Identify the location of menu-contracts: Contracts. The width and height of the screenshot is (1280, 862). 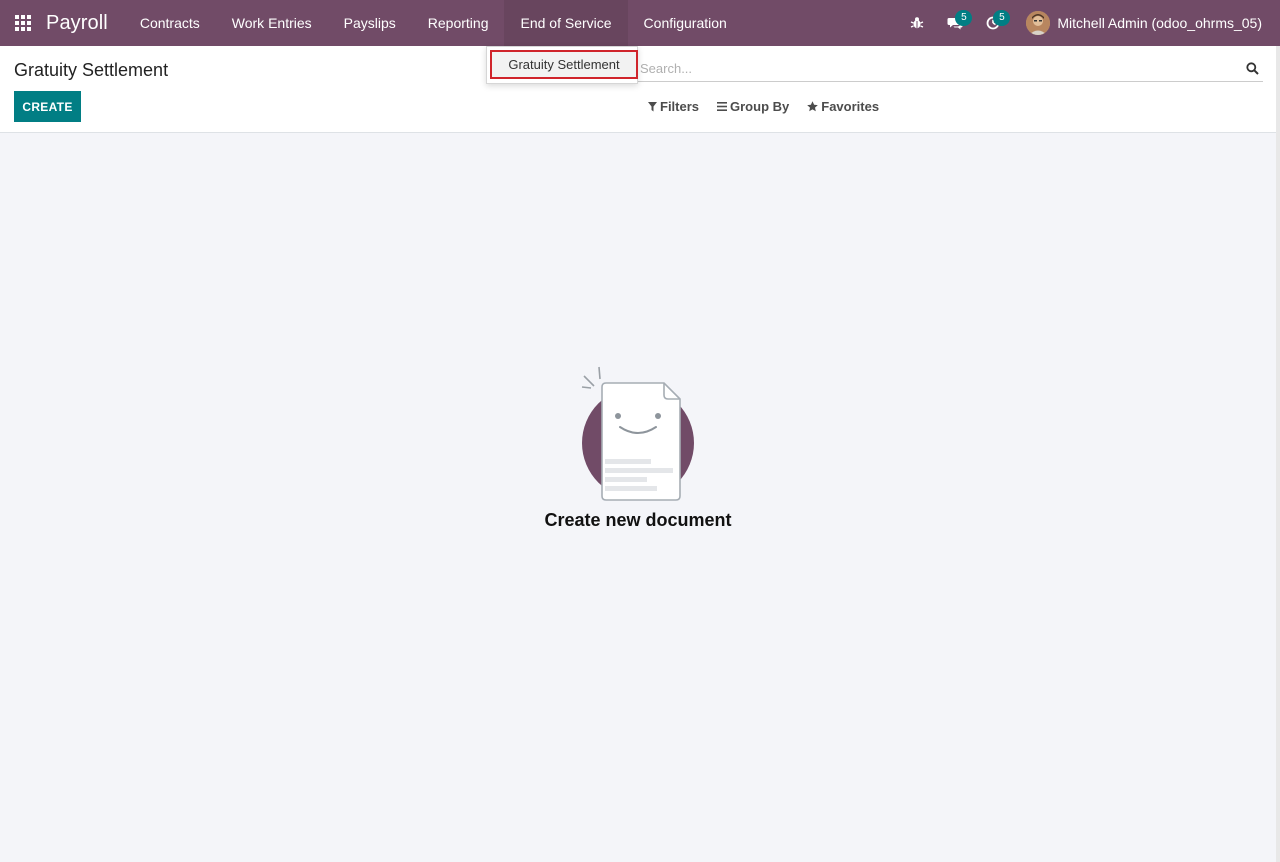
(170, 23).